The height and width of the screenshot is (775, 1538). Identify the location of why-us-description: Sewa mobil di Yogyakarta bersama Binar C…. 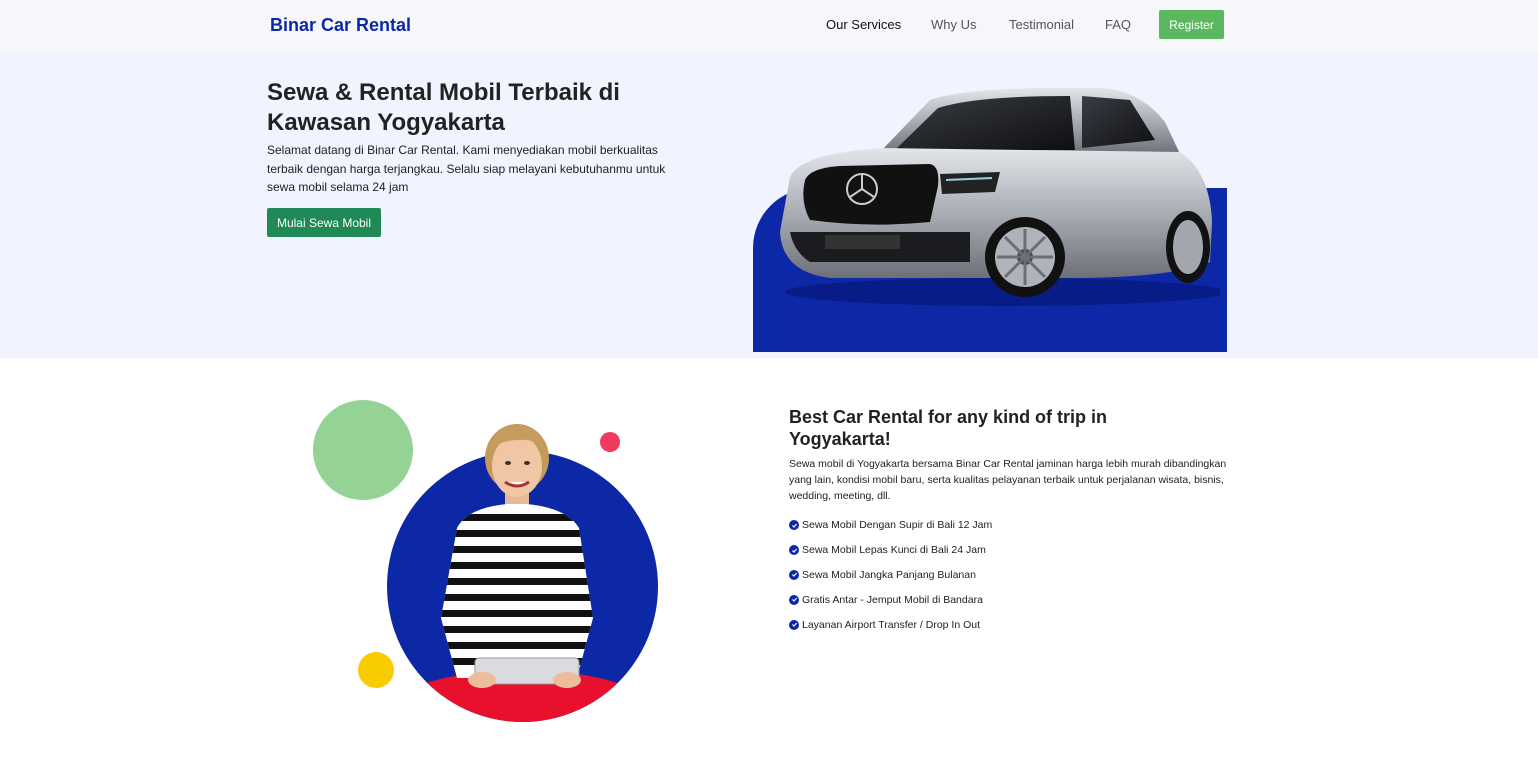
(1008, 480).